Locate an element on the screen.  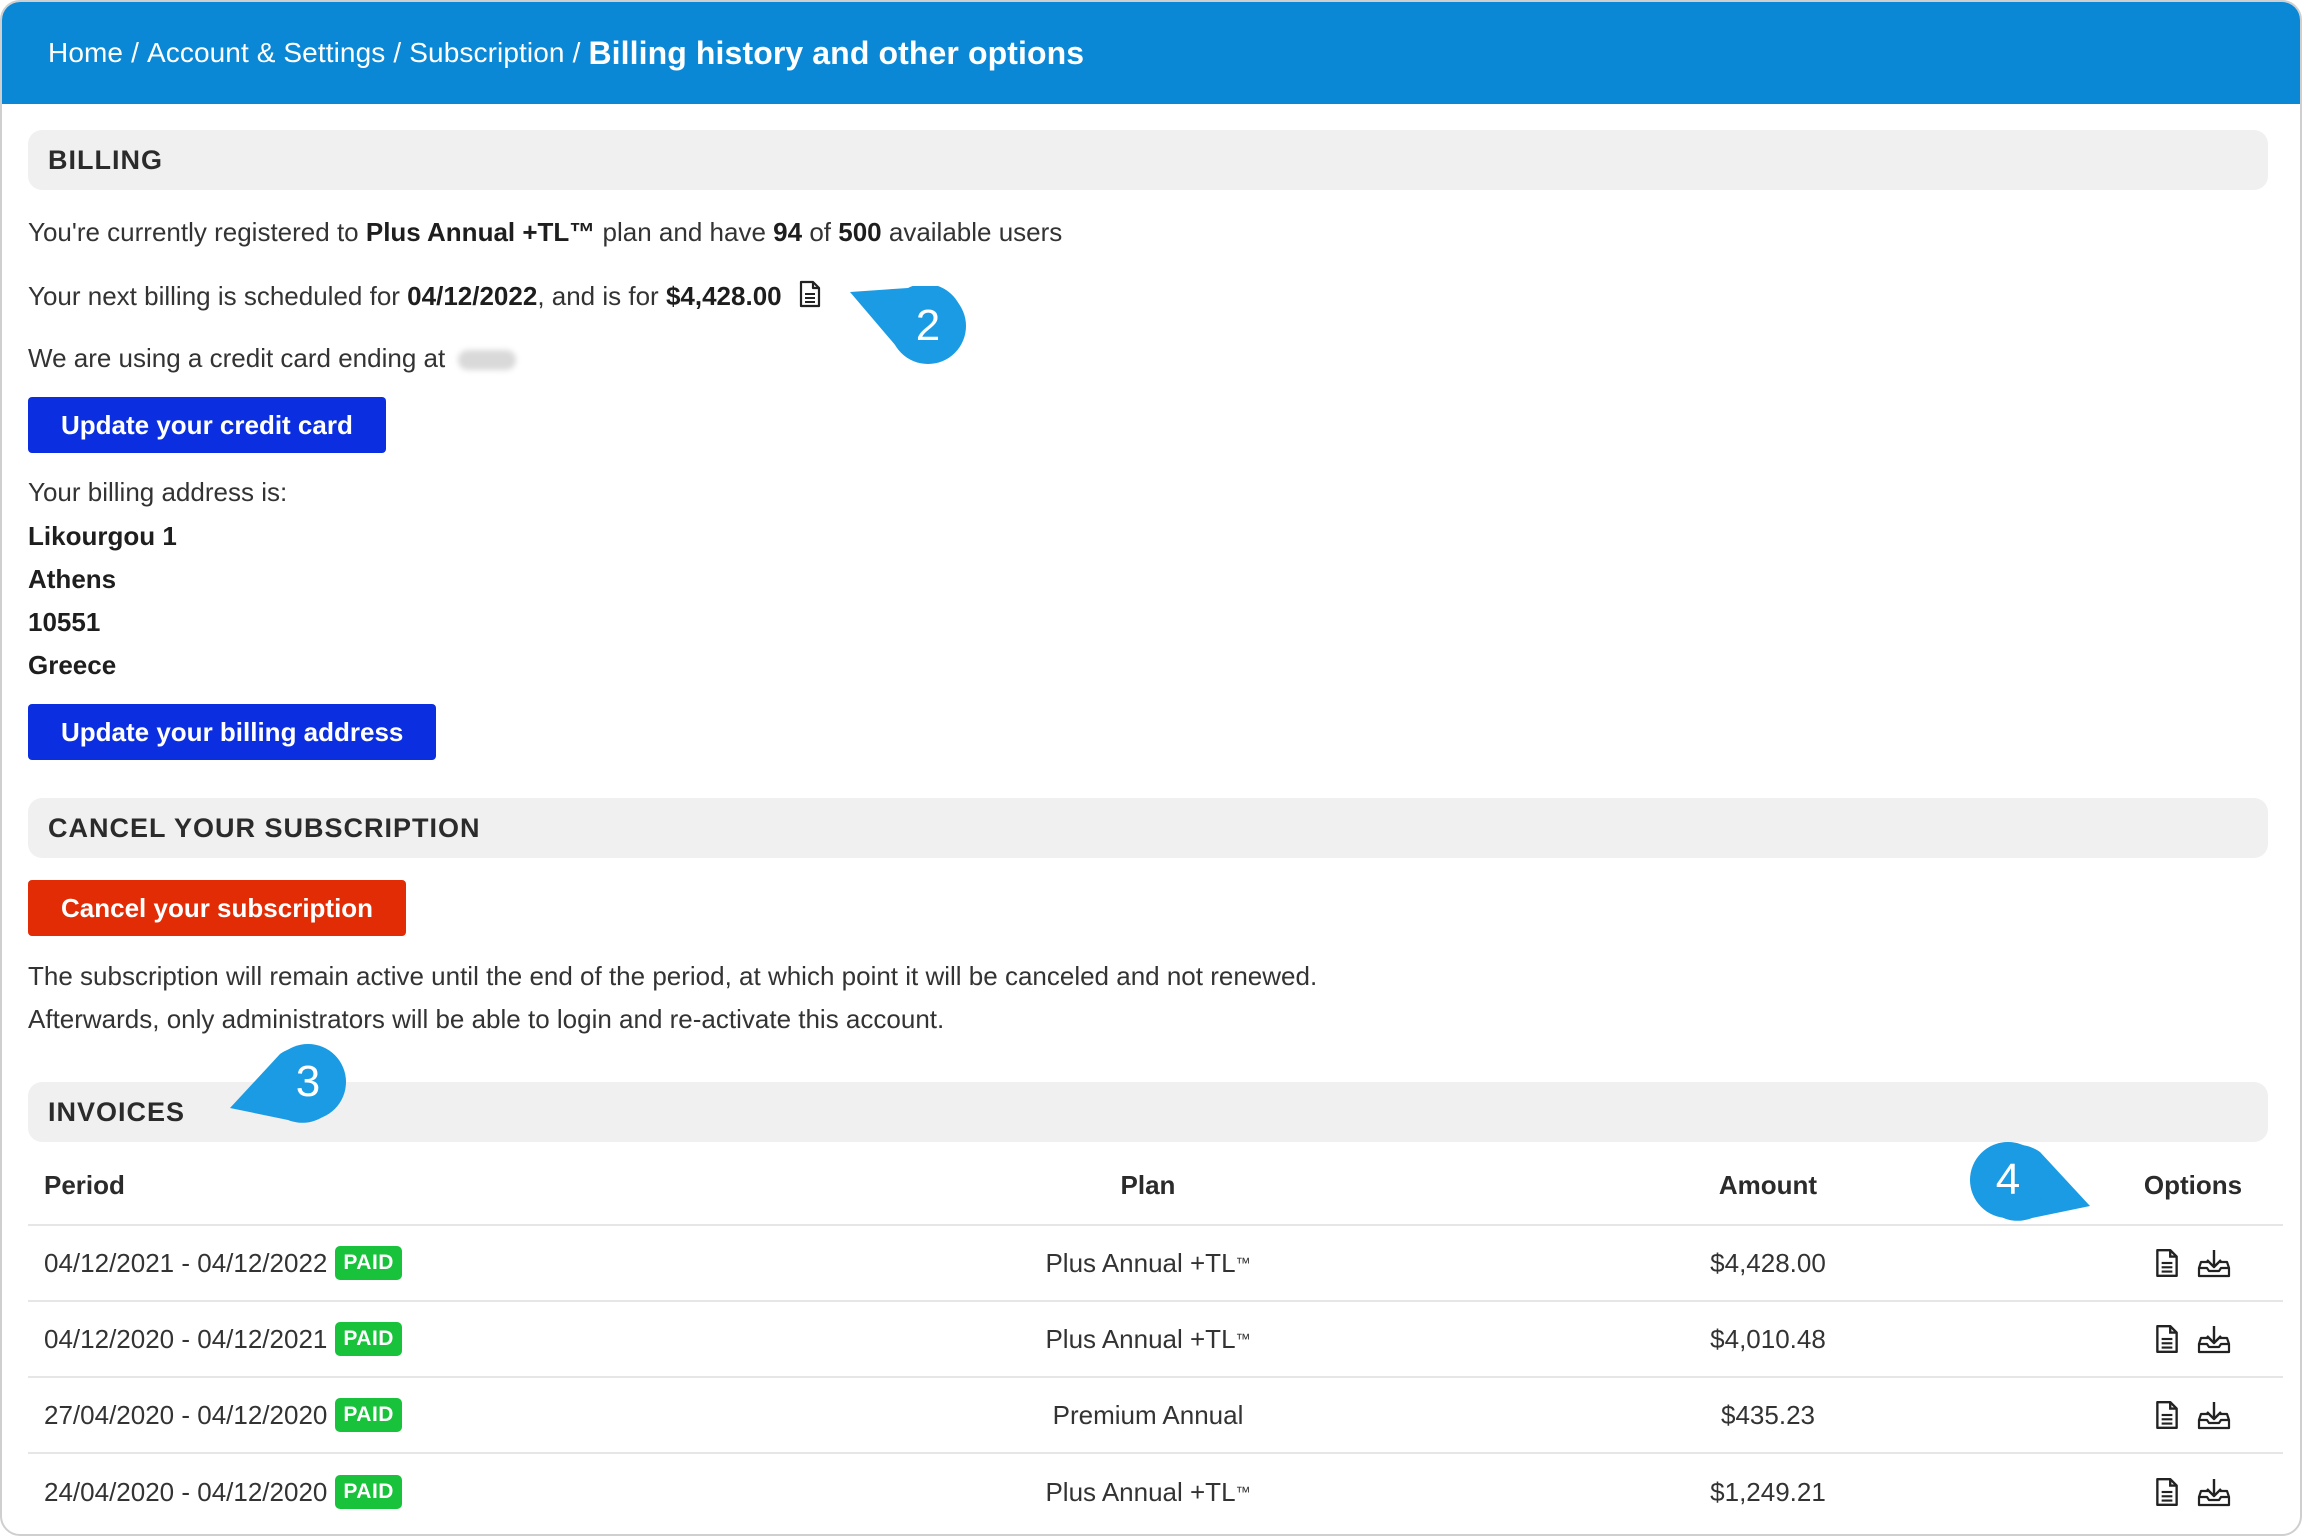
callout-2: 2 is located at coordinates (908, 327).